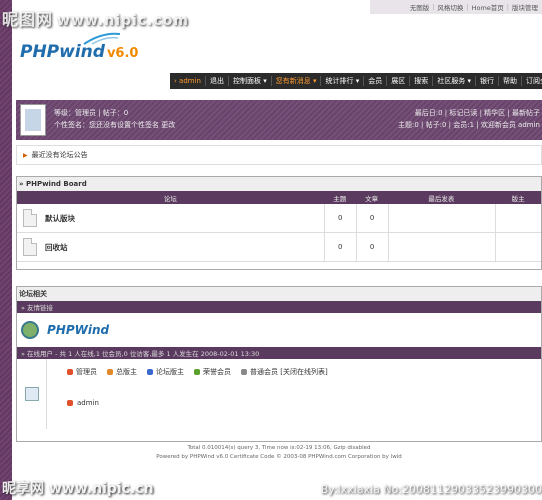  I want to click on nav-search: 搜索, so click(422, 81).